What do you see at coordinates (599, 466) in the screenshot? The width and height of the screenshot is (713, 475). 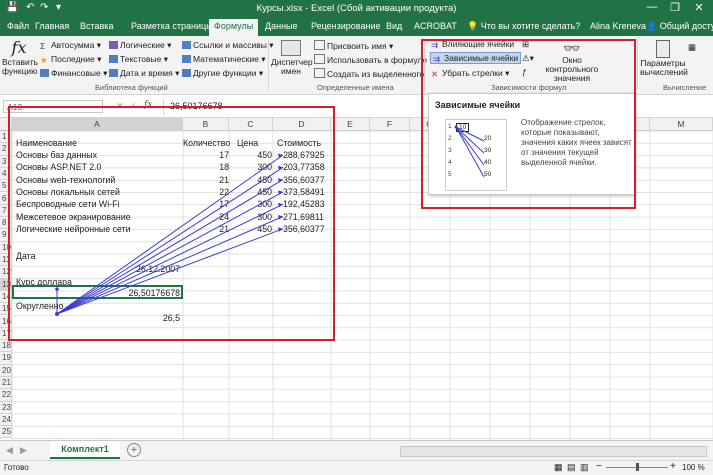 I see `zoom-out-button: −` at bounding box center [599, 466].